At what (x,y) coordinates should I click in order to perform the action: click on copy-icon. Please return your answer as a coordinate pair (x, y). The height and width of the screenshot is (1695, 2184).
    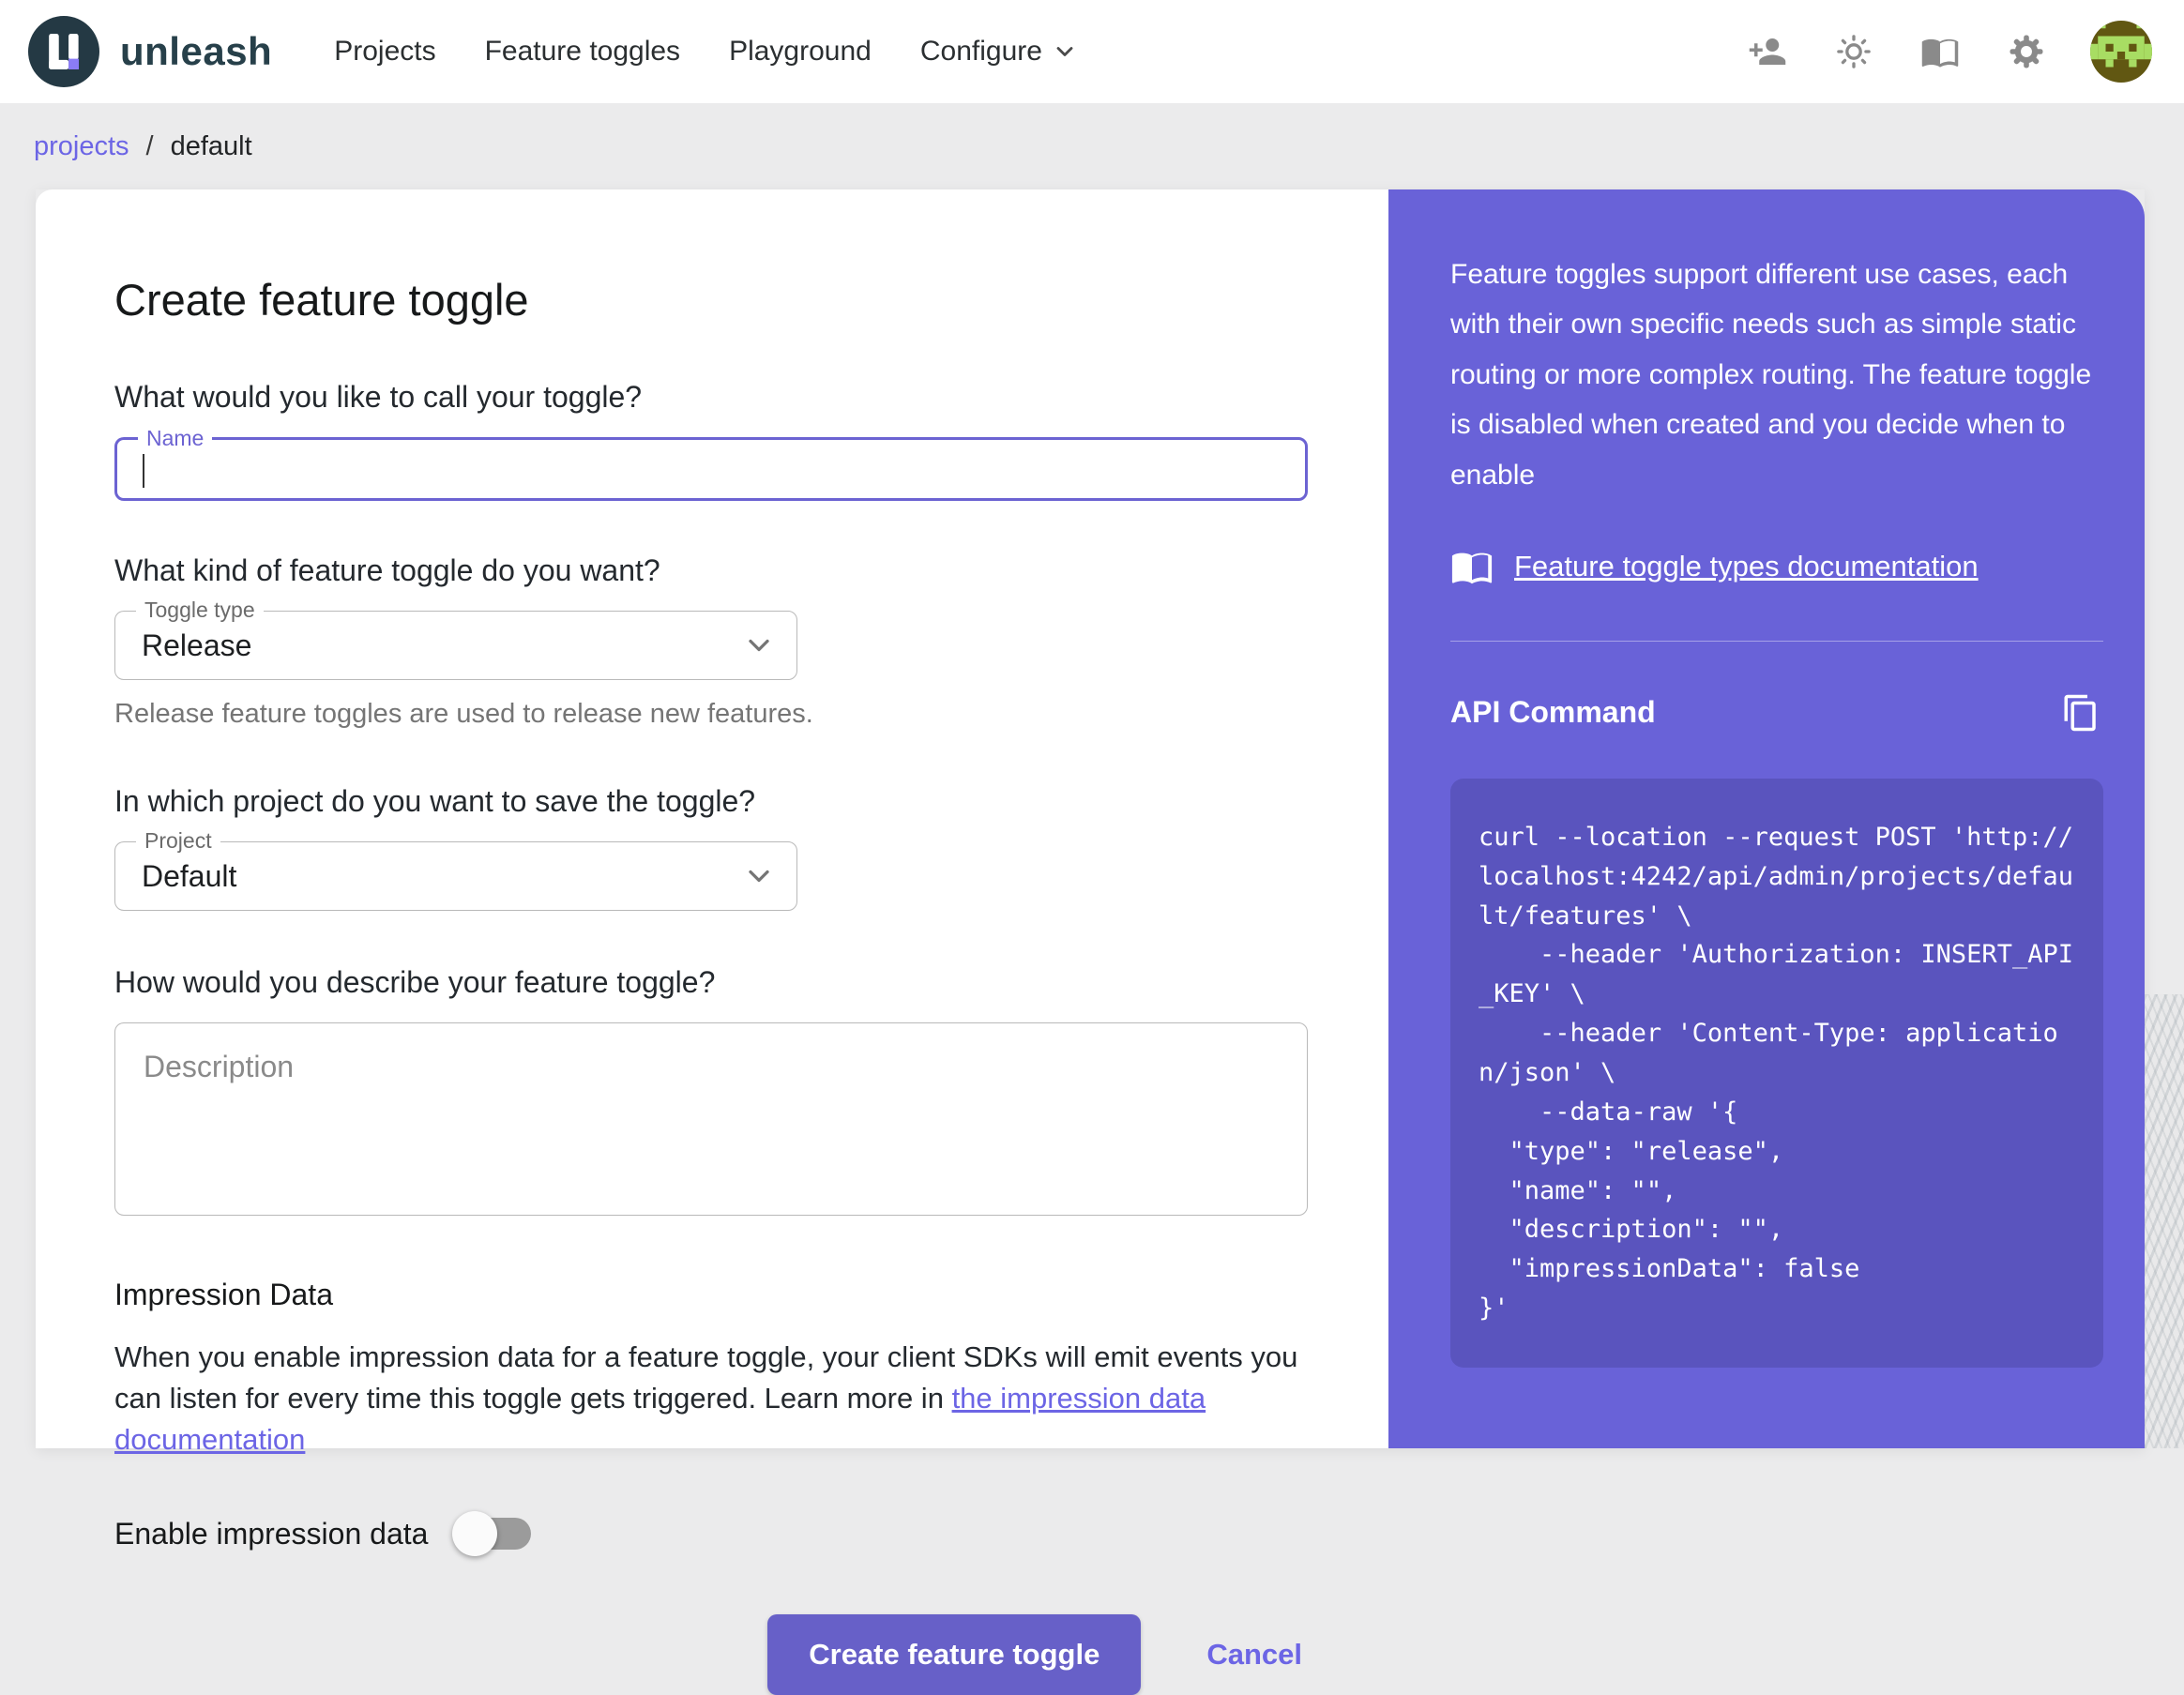
    Looking at the image, I should click on (2080, 713).